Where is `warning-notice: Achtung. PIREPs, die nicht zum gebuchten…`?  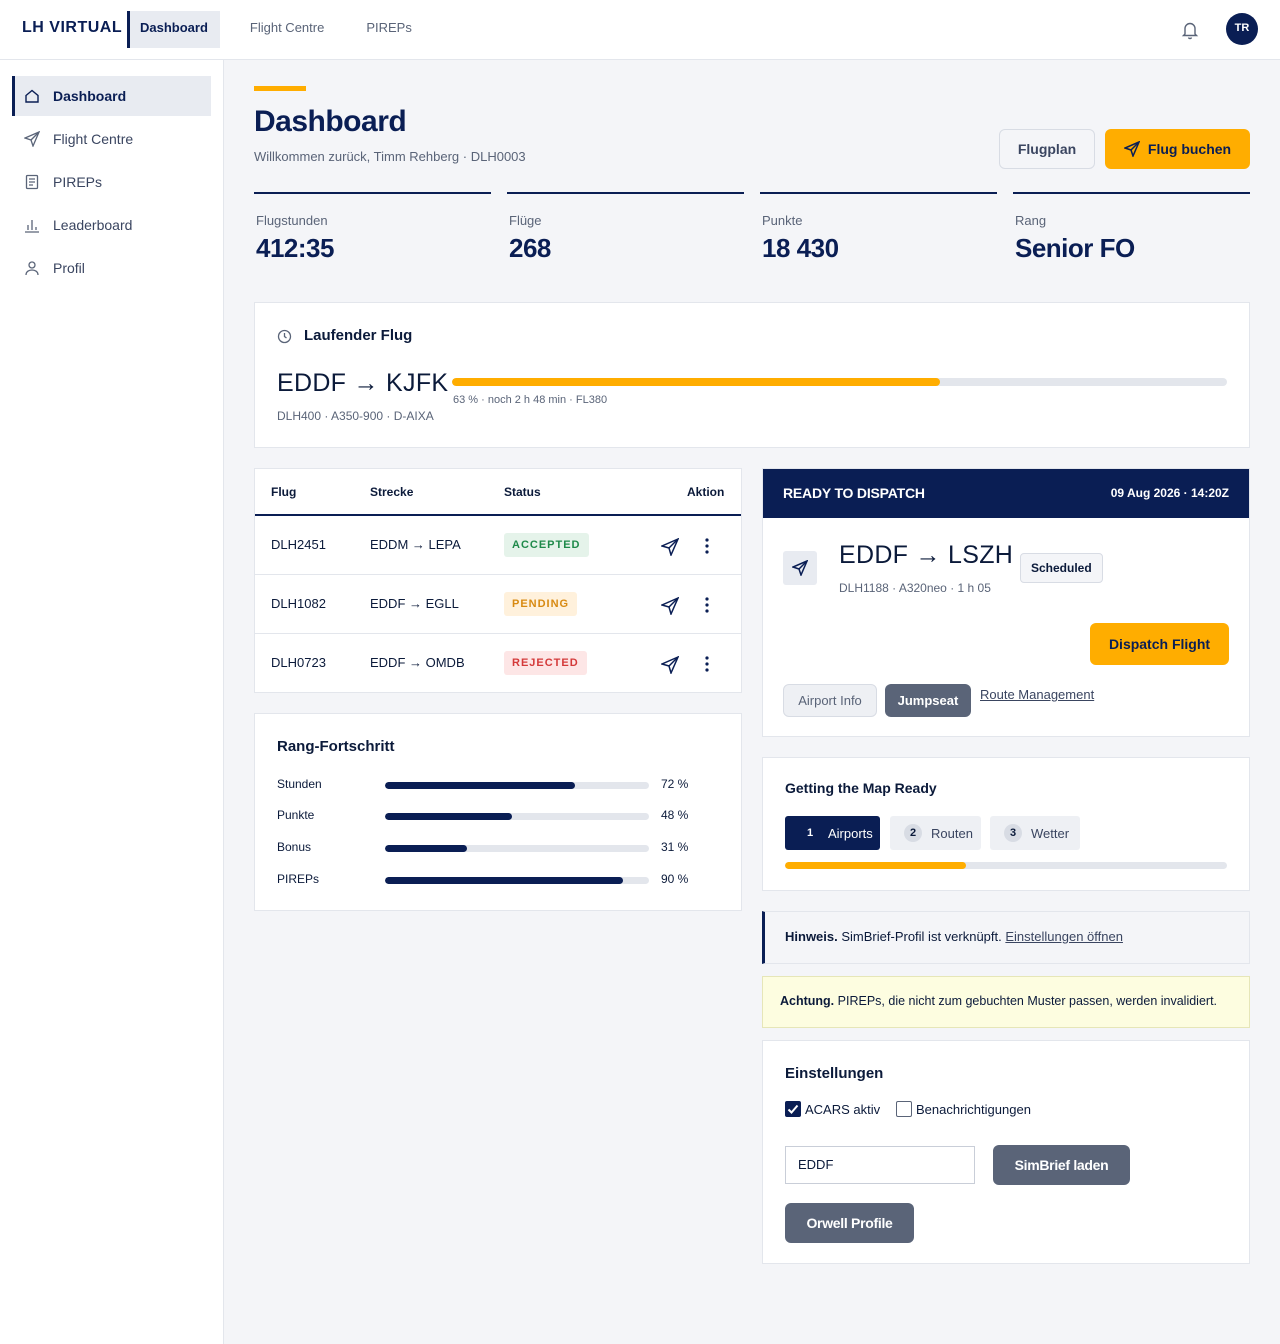 warning-notice: Achtung. PIREPs, die nicht zum gebuchten… is located at coordinates (1006, 1002).